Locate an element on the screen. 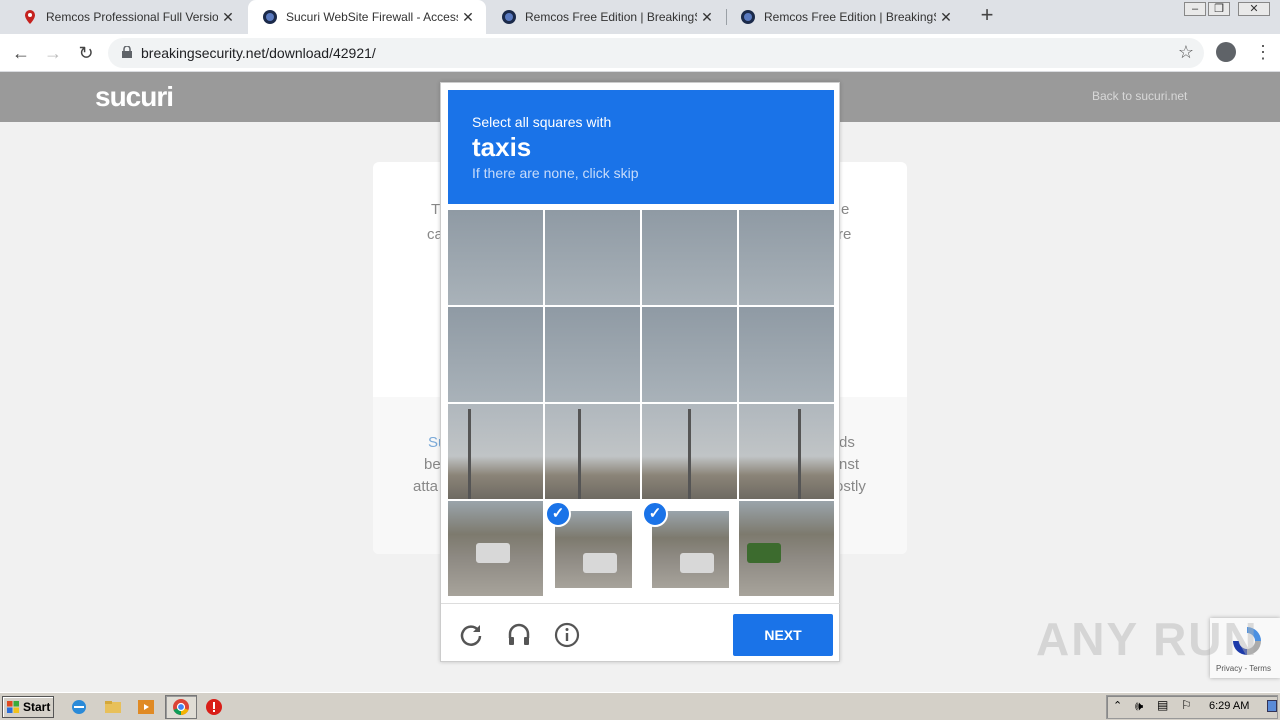 This screenshot has width=1280, height=720. taskbar-chrome-button is located at coordinates (181, 707).